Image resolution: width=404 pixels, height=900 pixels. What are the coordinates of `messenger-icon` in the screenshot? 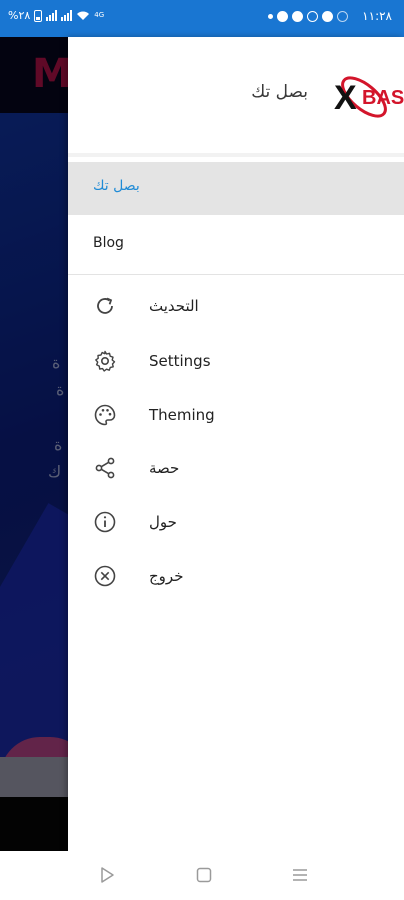 It's located at (328, 16).